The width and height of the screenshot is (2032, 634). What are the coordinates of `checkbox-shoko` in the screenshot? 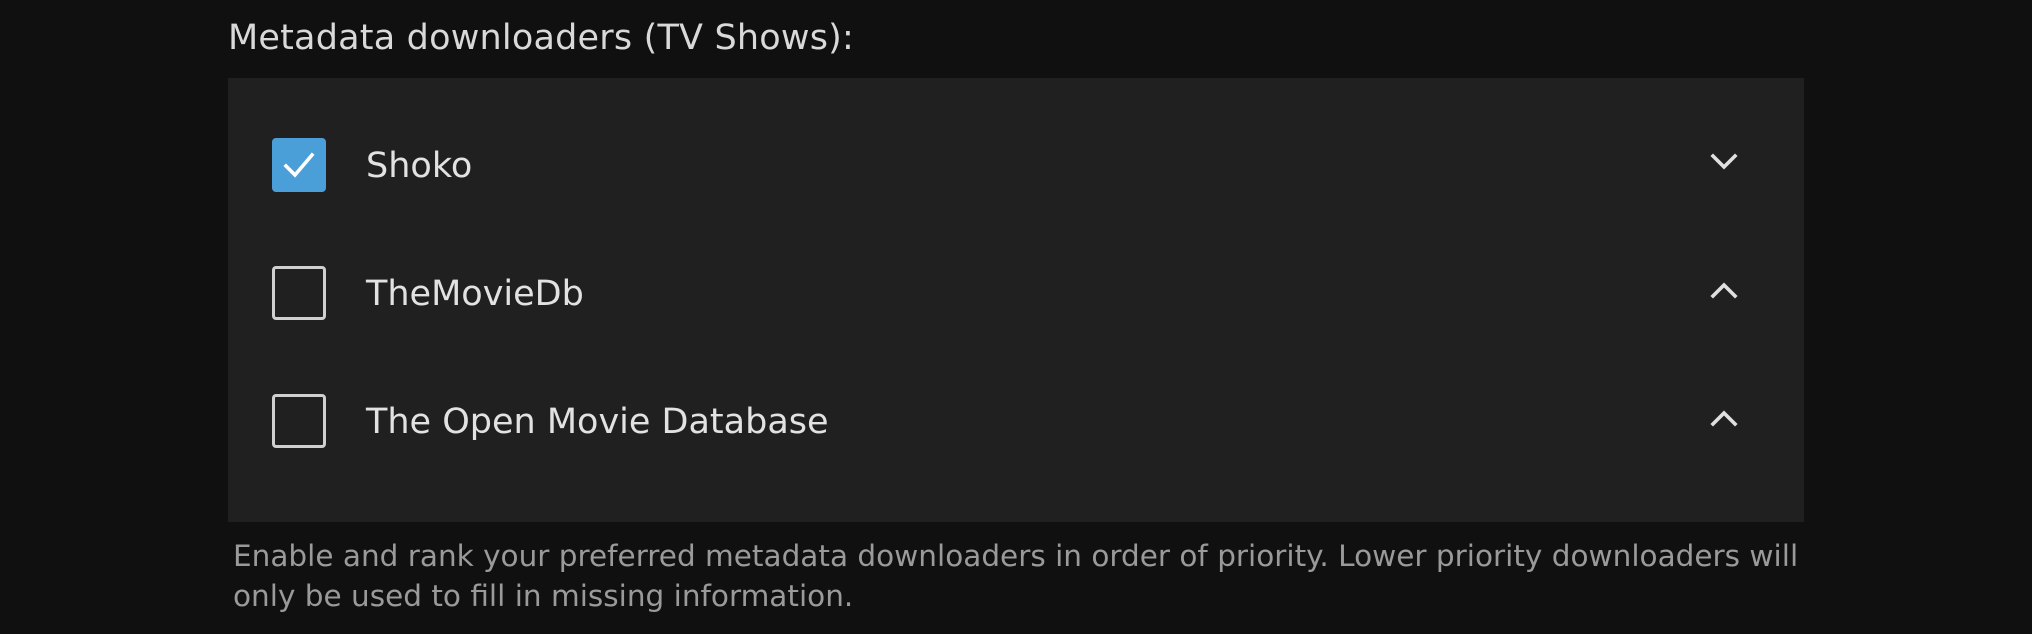 It's located at (299, 165).